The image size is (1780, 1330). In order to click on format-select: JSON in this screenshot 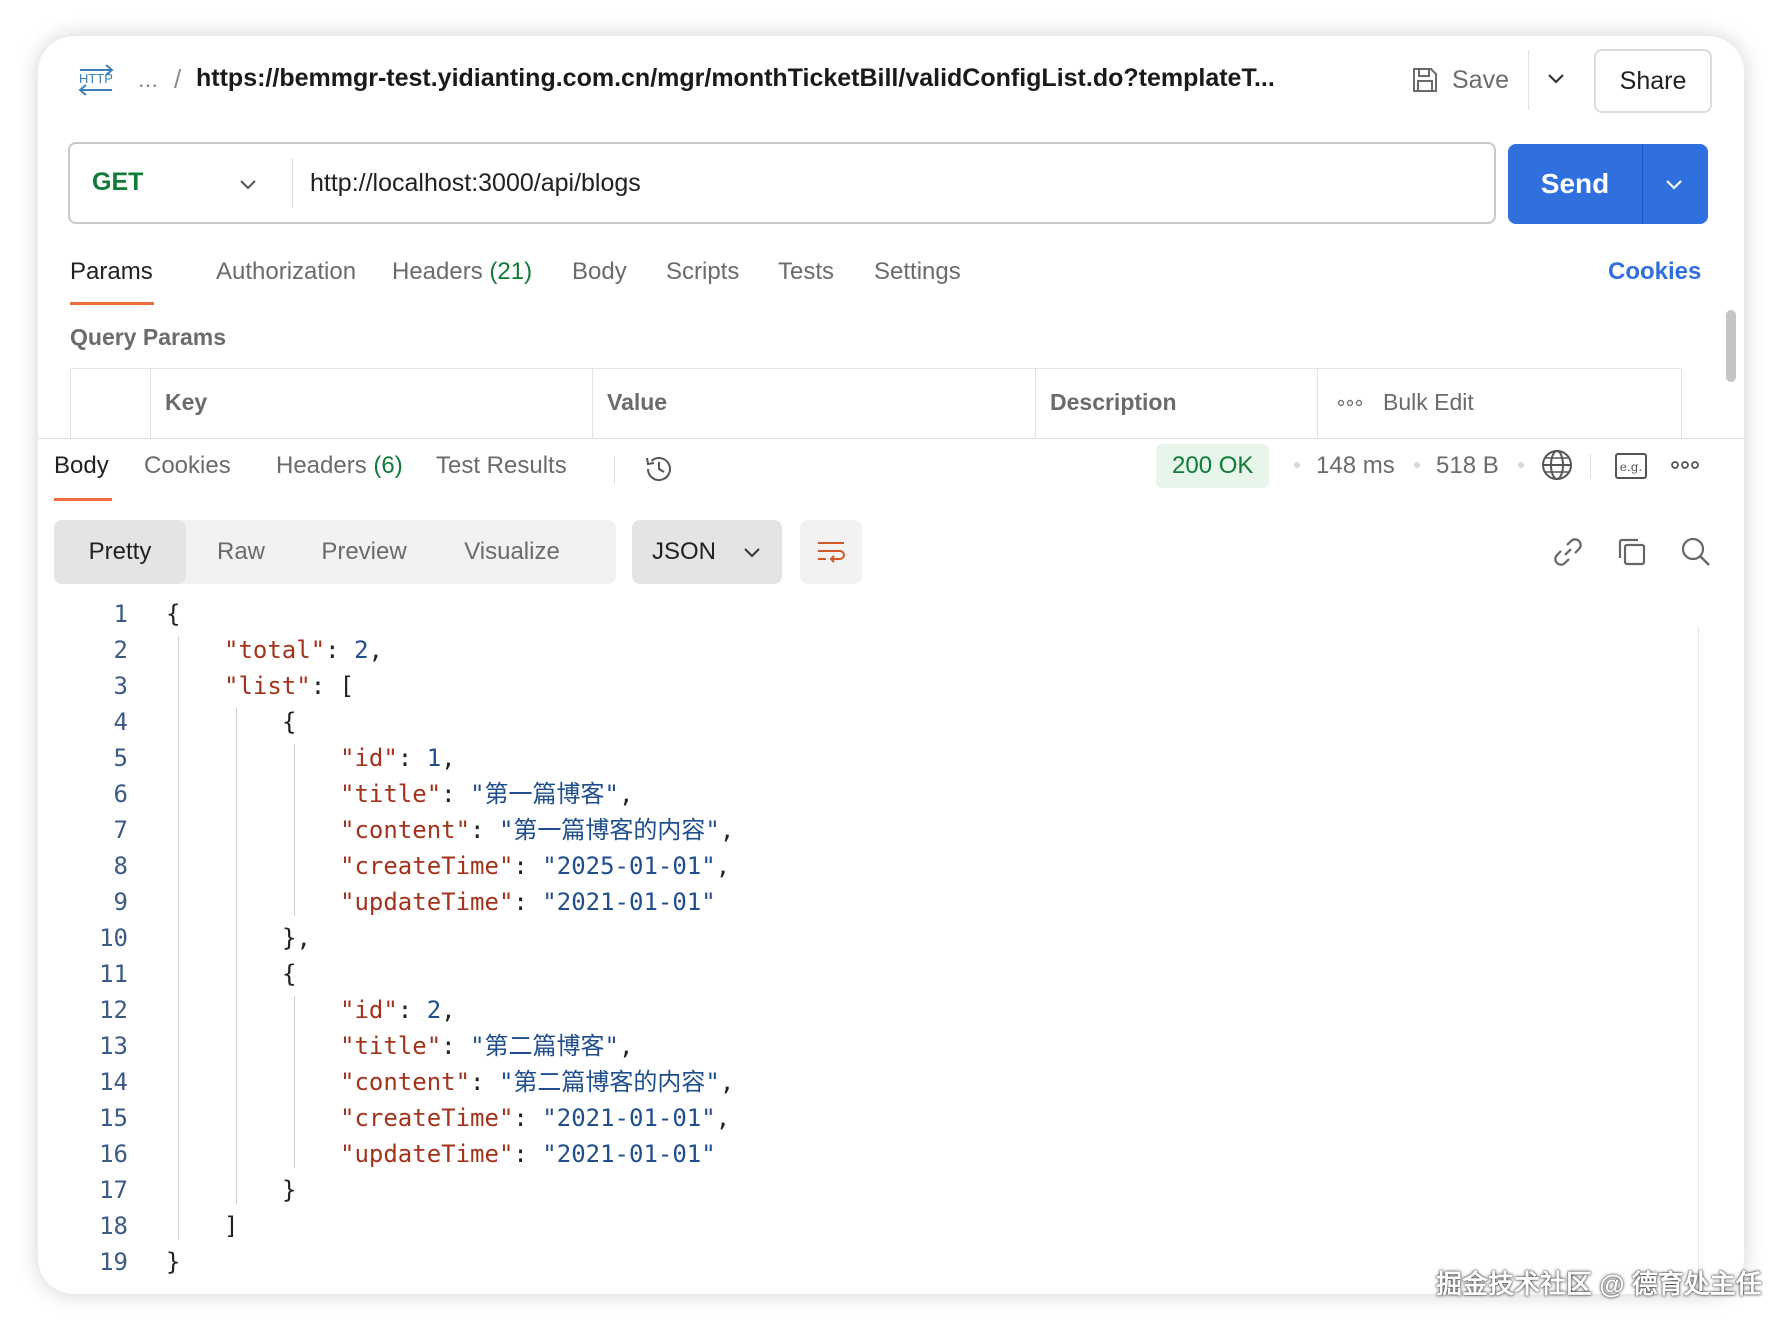, I will do `click(707, 552)`.